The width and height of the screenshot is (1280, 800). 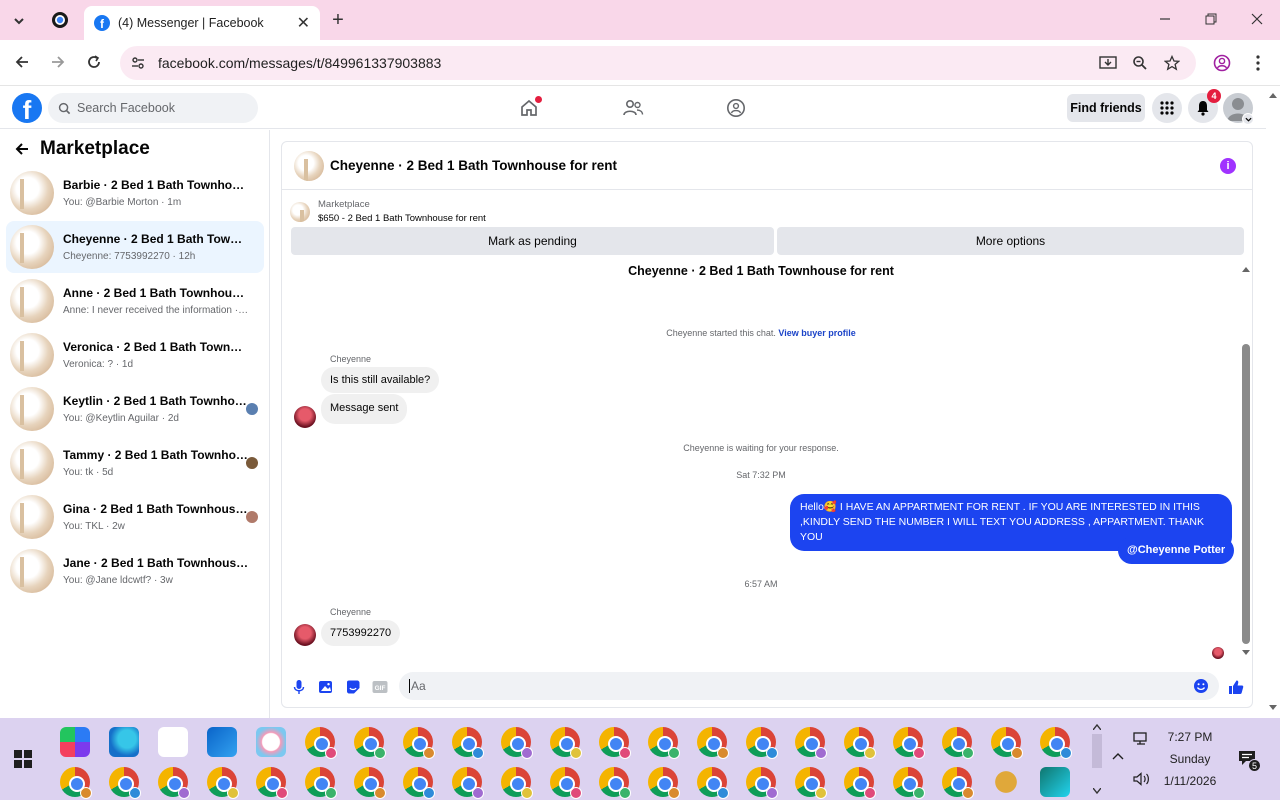 What do you see at coordinates (1222, 63) in the screenshot?
I see `profile-icon` at bounding box center [1222, 63].